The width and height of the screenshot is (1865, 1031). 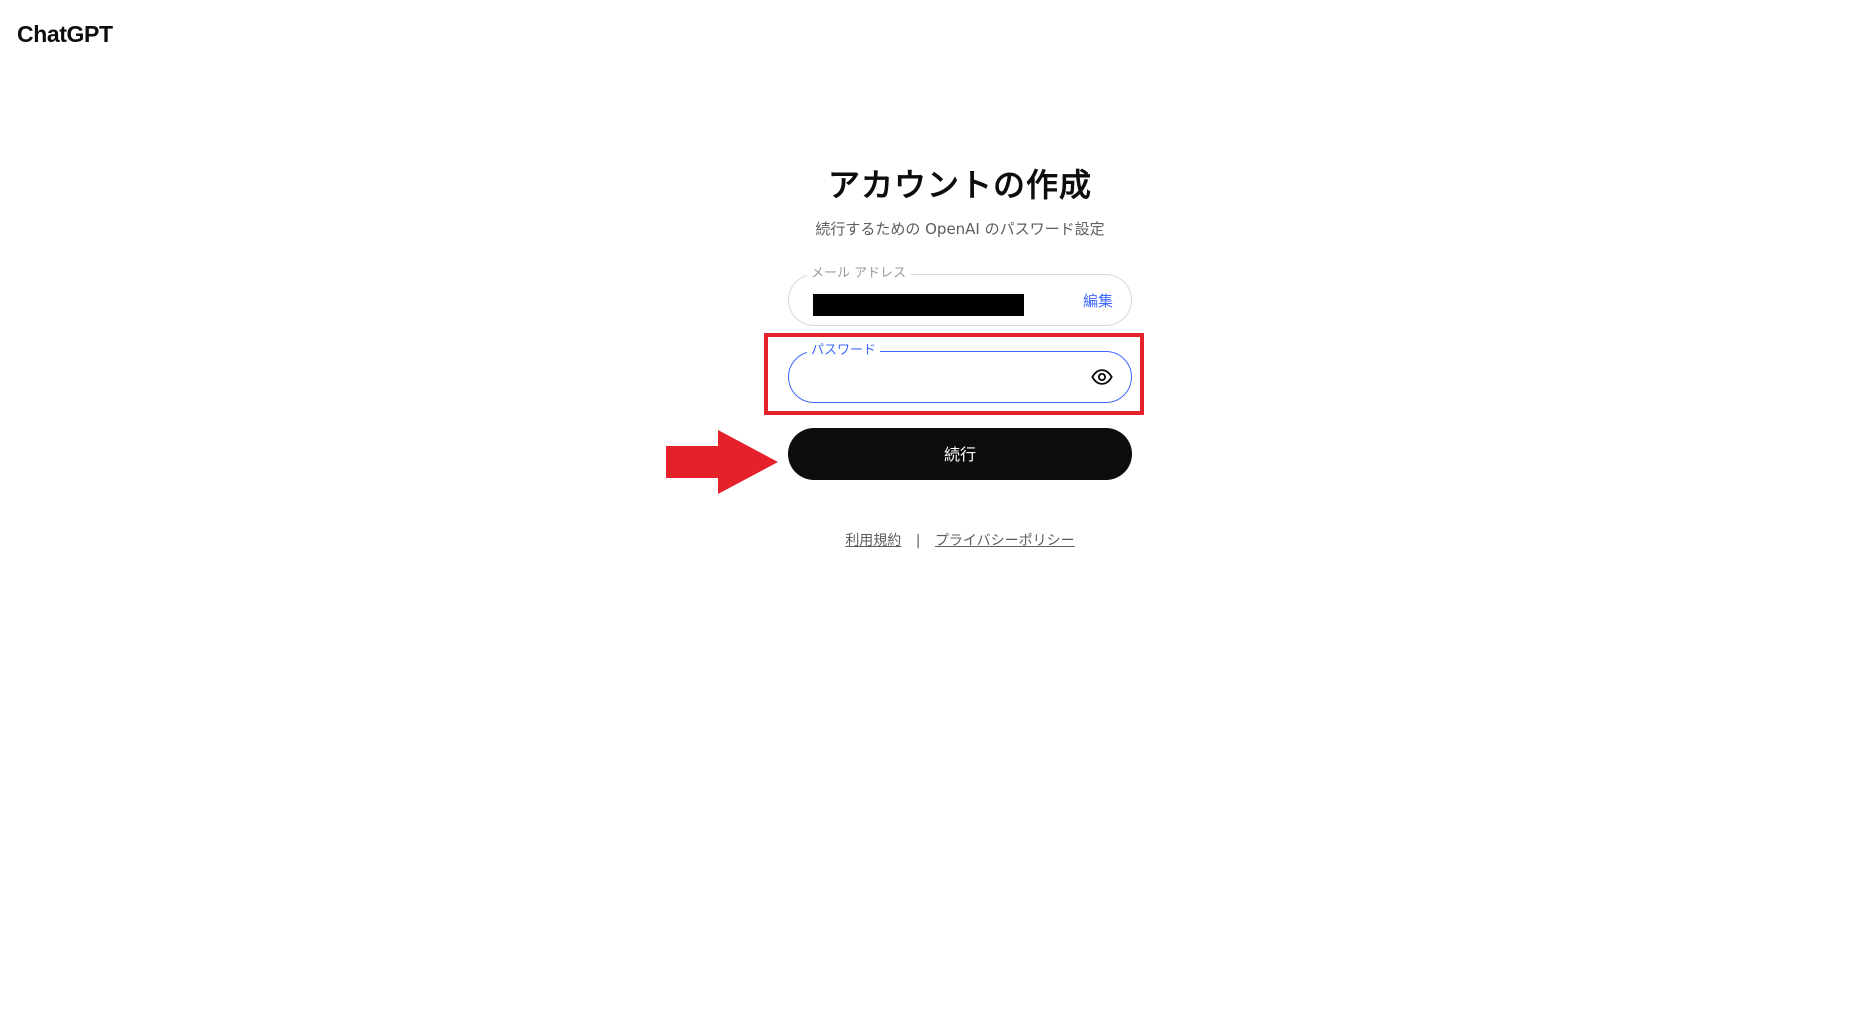 I want to click on page-subtitle: 続行するための OpenAI のパスワード設定, so click(x=960, y=229).